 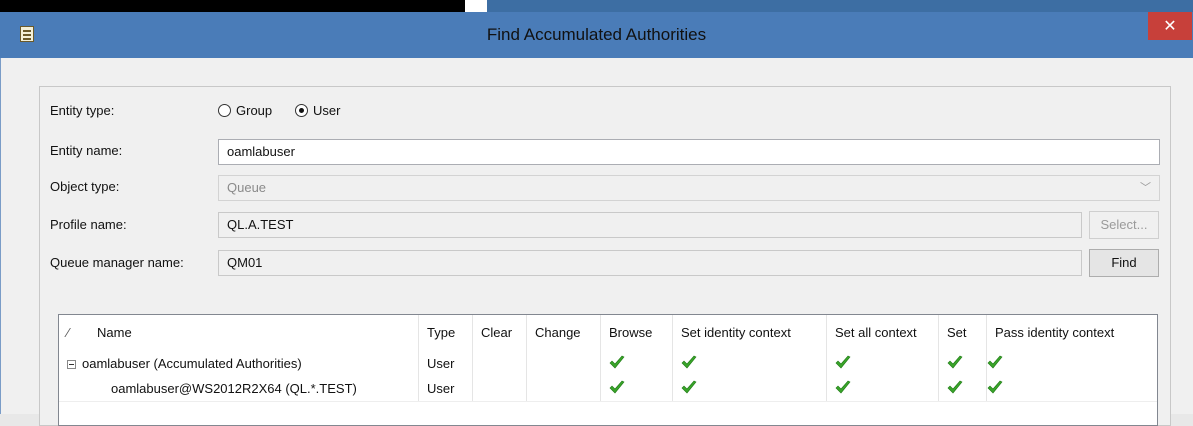 What do you see at coordinates (476, 6) in the screenshot?
I see `background-window-gap` at bounding box center [476, 6].